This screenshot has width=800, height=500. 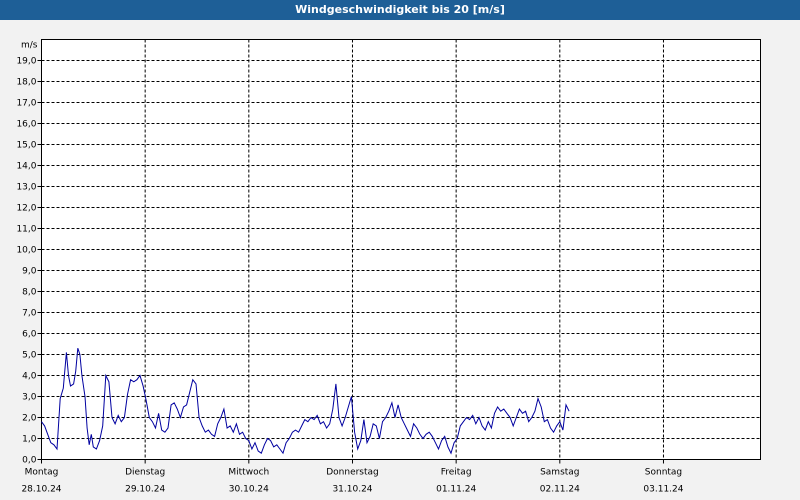 What do you see at coordinates (400, 10) in the screenshot?
I see `window-title: Windgeschwindigkeit bis 20 [m/s]` at bounding box center [400, 10].